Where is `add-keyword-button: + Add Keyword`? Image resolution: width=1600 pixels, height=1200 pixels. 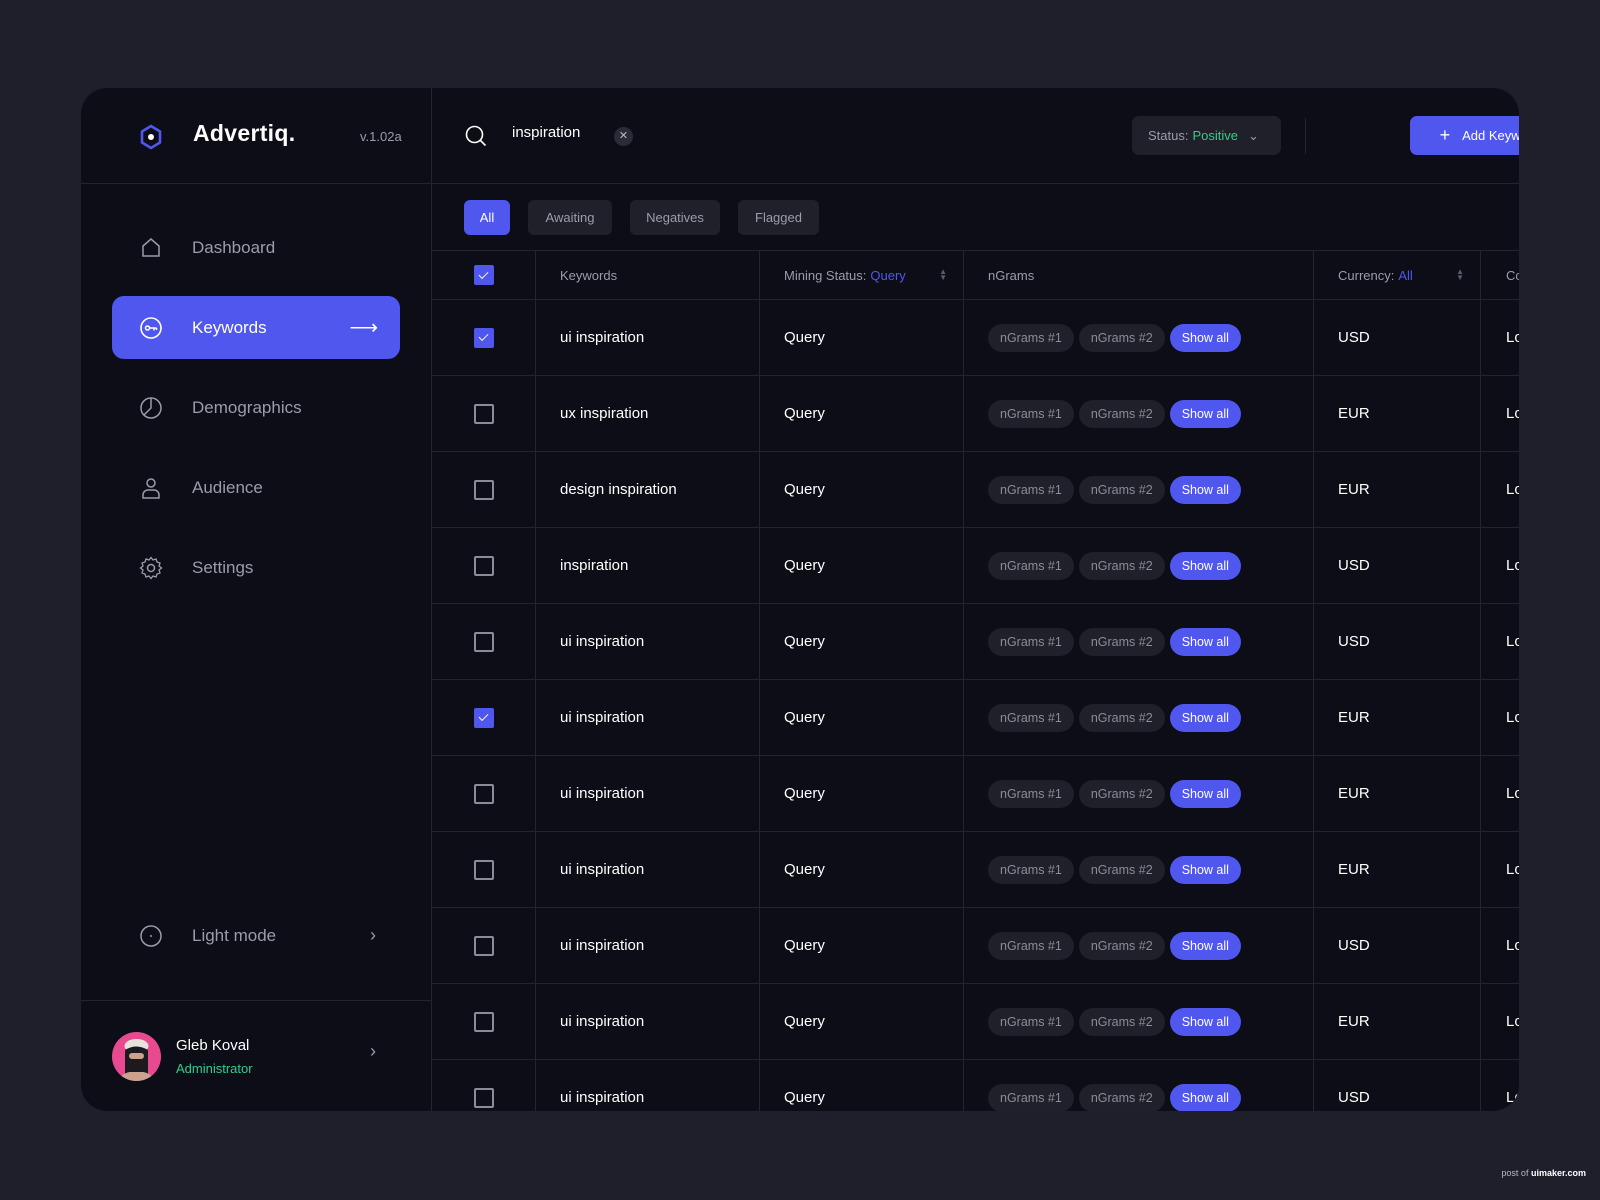
add-keyword-button: + Add Keyword is located at coordinates (1464, 135).